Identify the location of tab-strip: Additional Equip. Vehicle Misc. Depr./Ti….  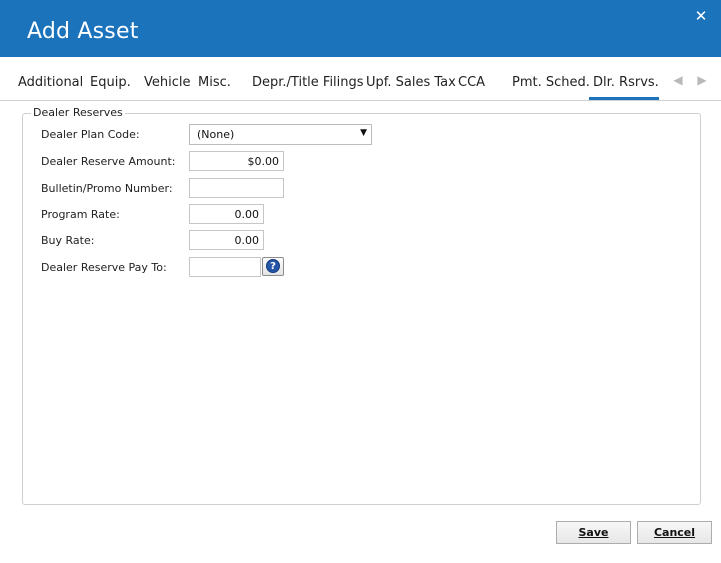
(360, 79).